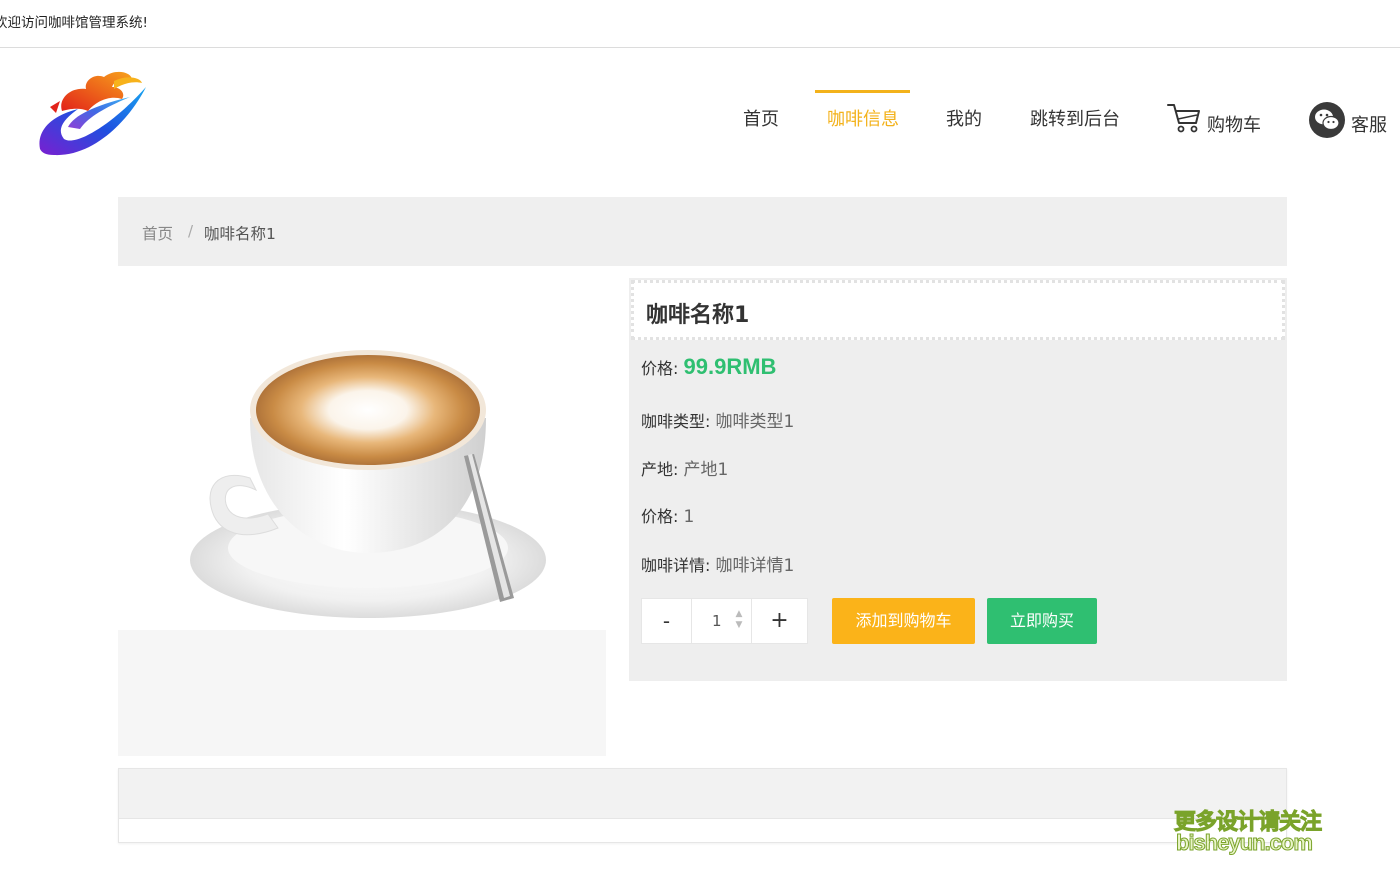 This screenshot has width=1400, height=881. What do you see at coordinates (761, 118) in the screenshot?
I see `nav-item-home: 首页` at bounding box center [761, 118].